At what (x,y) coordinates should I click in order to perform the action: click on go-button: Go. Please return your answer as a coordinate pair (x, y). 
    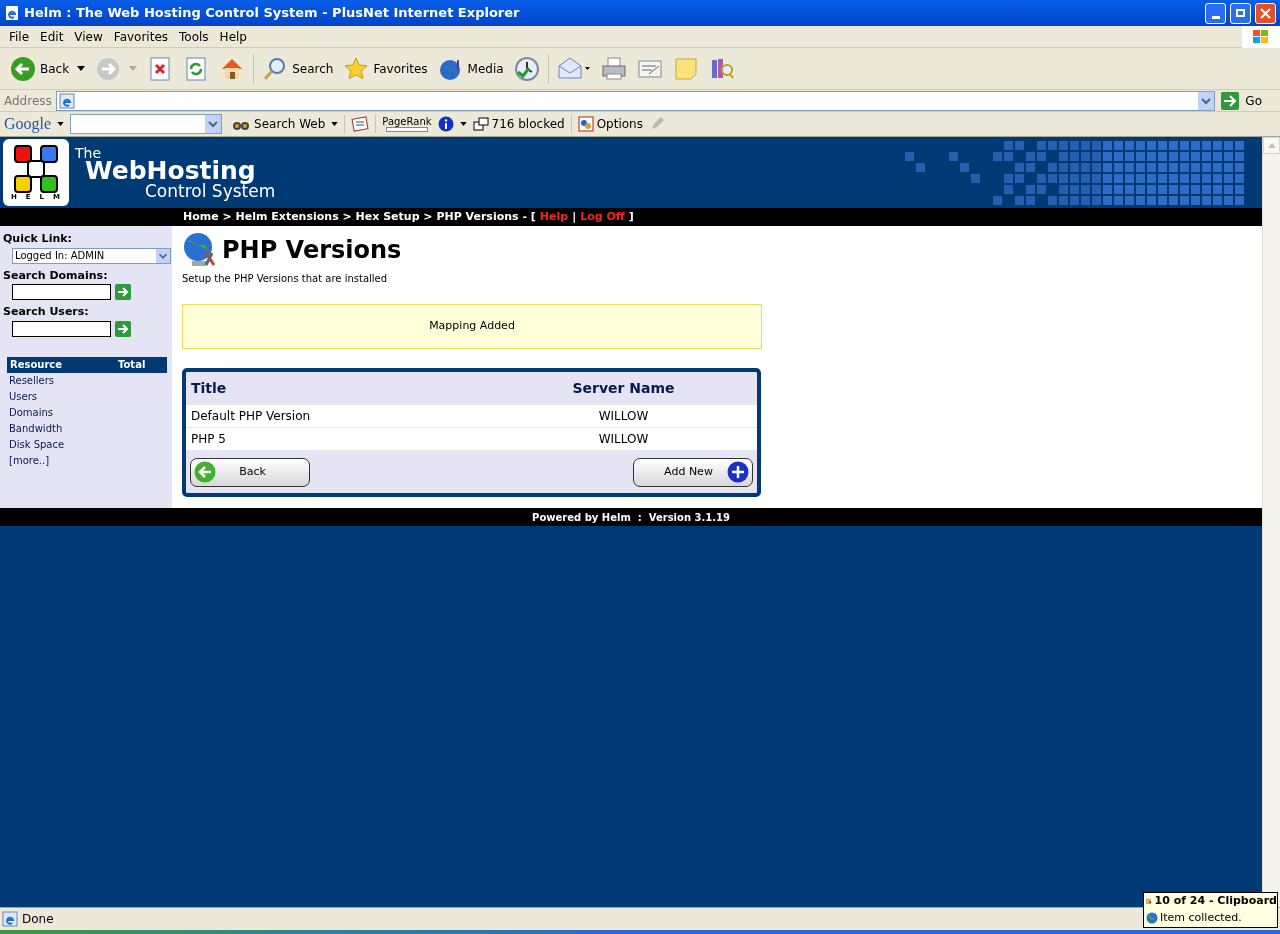
    Looking at the image, I should click on (1241, 100).